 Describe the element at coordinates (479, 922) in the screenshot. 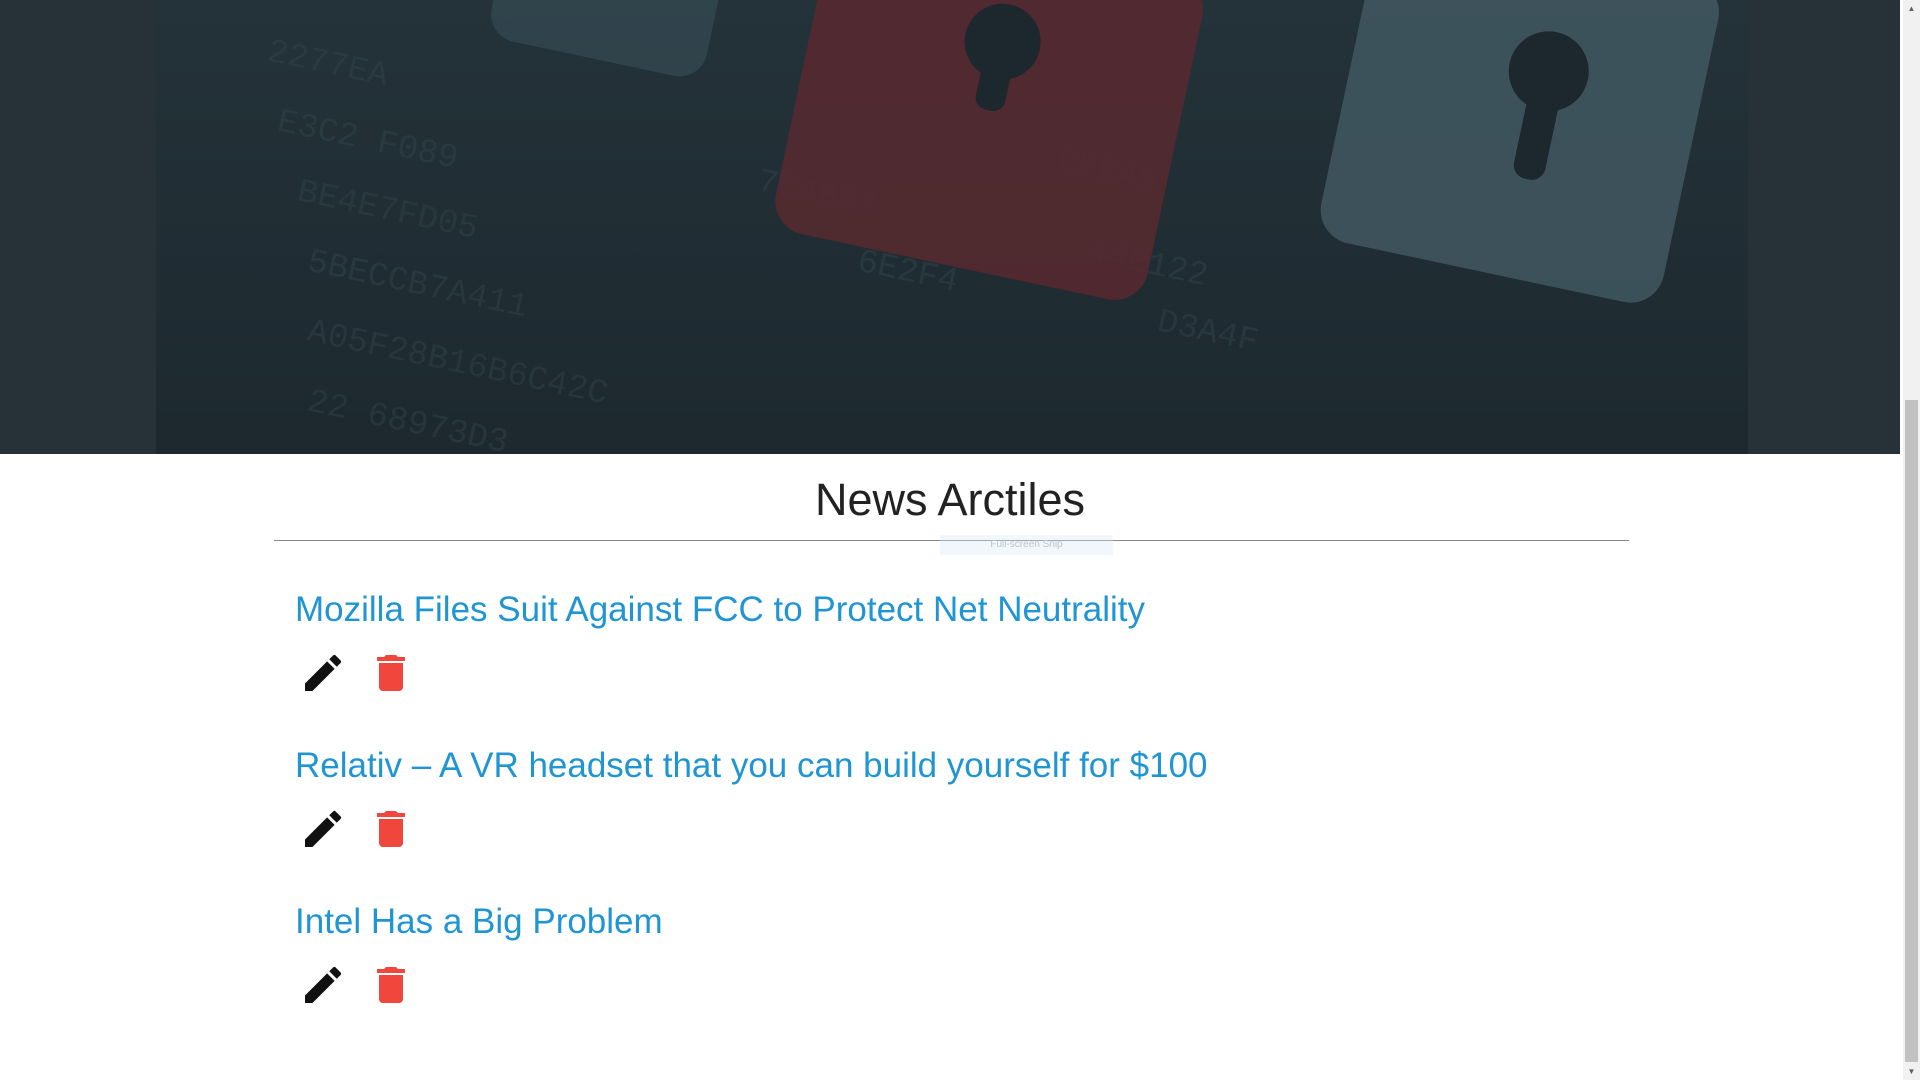

I see `article-title-link: Intel Has a Big Problem` at that location.